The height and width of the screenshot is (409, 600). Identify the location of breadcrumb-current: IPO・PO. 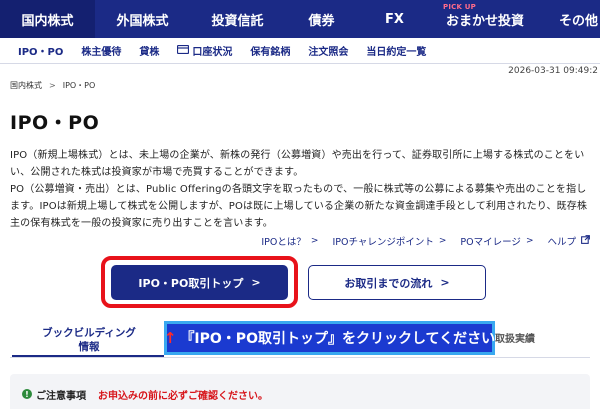
(79, 85).